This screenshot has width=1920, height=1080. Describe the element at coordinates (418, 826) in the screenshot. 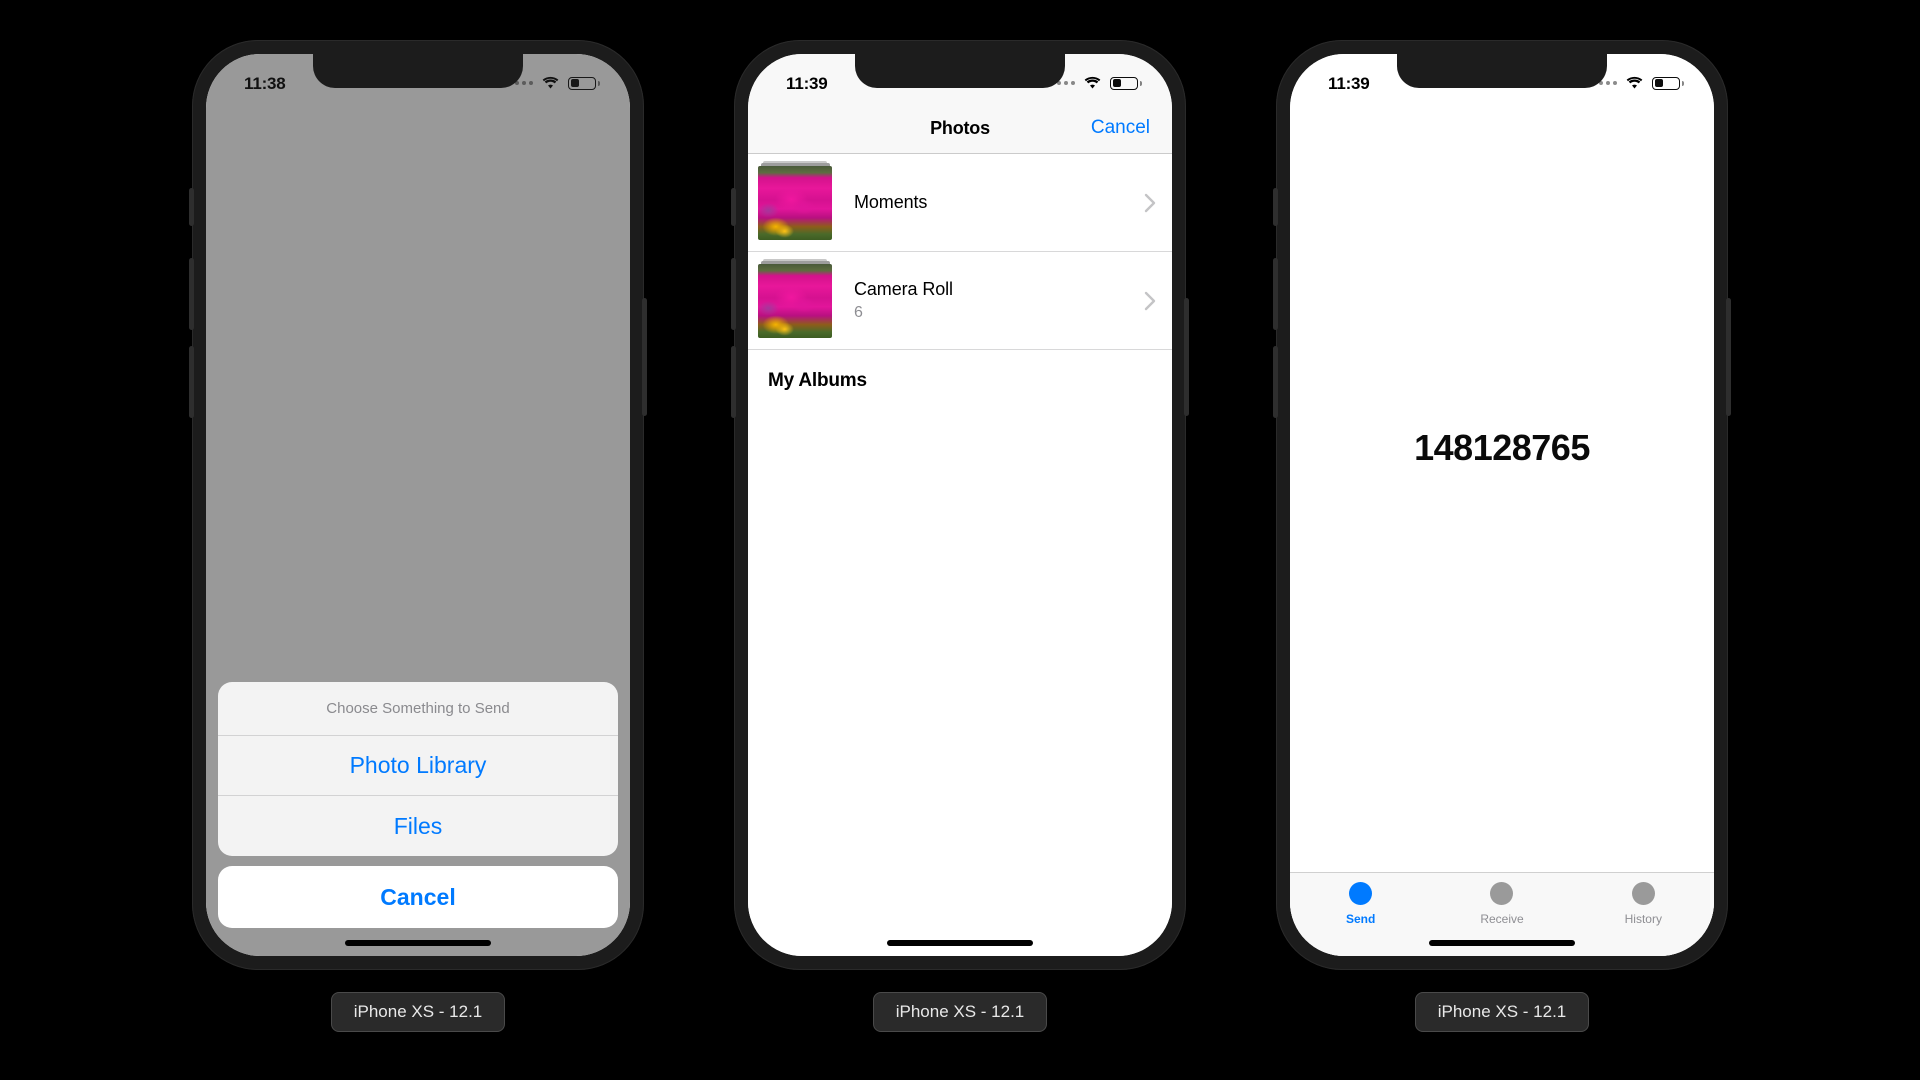

I see `action-files-button: Files` at that location.